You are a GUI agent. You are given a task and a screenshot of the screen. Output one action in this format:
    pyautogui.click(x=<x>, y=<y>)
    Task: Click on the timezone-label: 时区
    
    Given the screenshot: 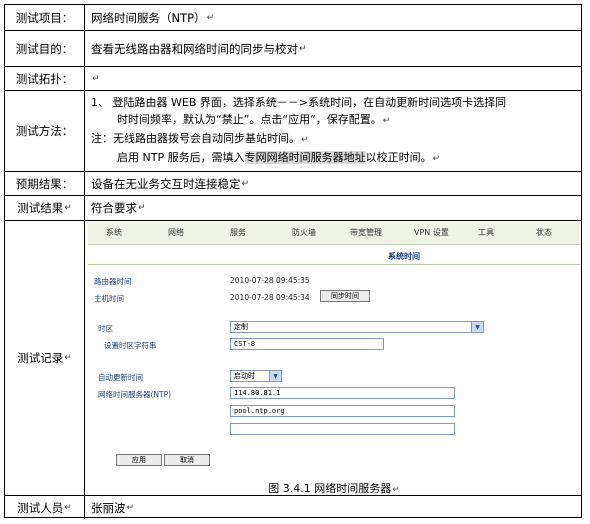 What is the action you would take?
    pyautogui.click(x=105, y=328)
    